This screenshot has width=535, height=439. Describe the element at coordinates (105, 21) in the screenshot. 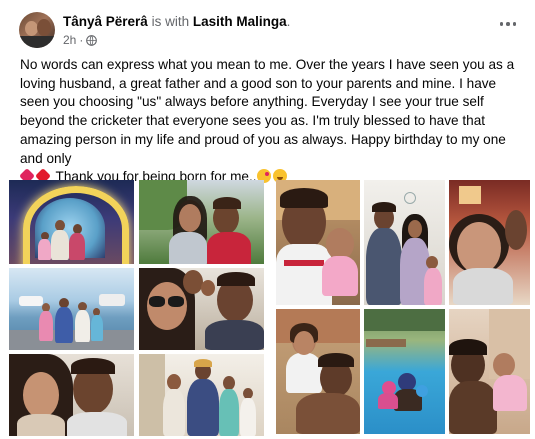

I see `author-name: Tânyâ Përerâ` at that location.